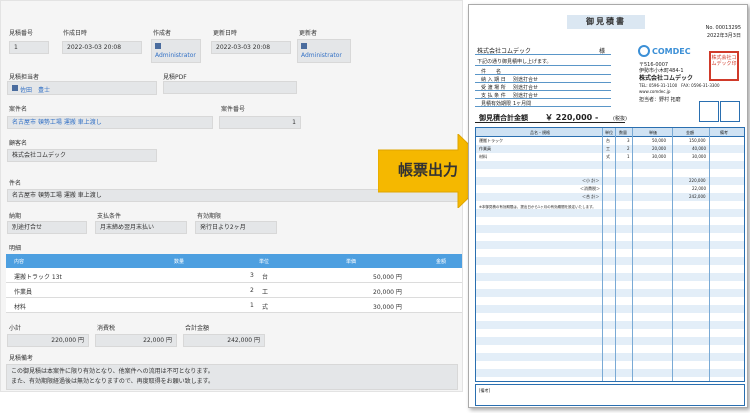  I want to click on row-qty: 3, so click(252, 275).